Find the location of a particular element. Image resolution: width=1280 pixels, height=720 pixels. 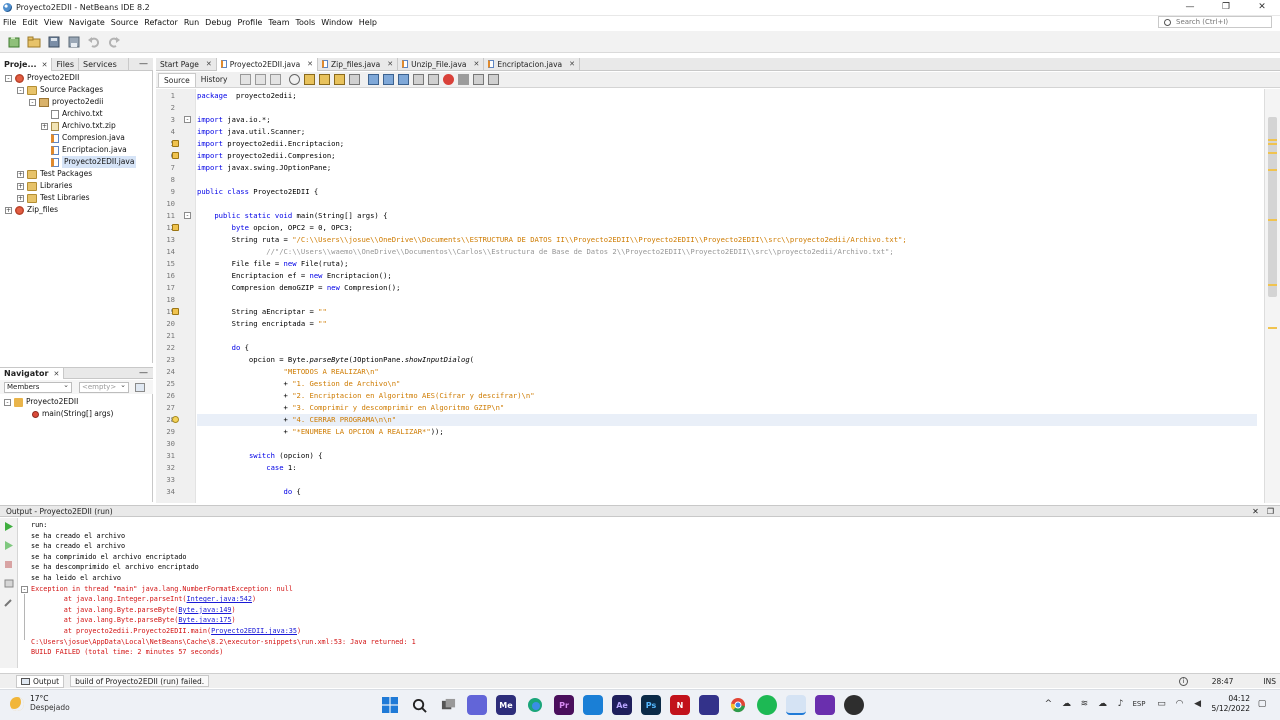

wrench-icon is located at coordinates (9, 602).